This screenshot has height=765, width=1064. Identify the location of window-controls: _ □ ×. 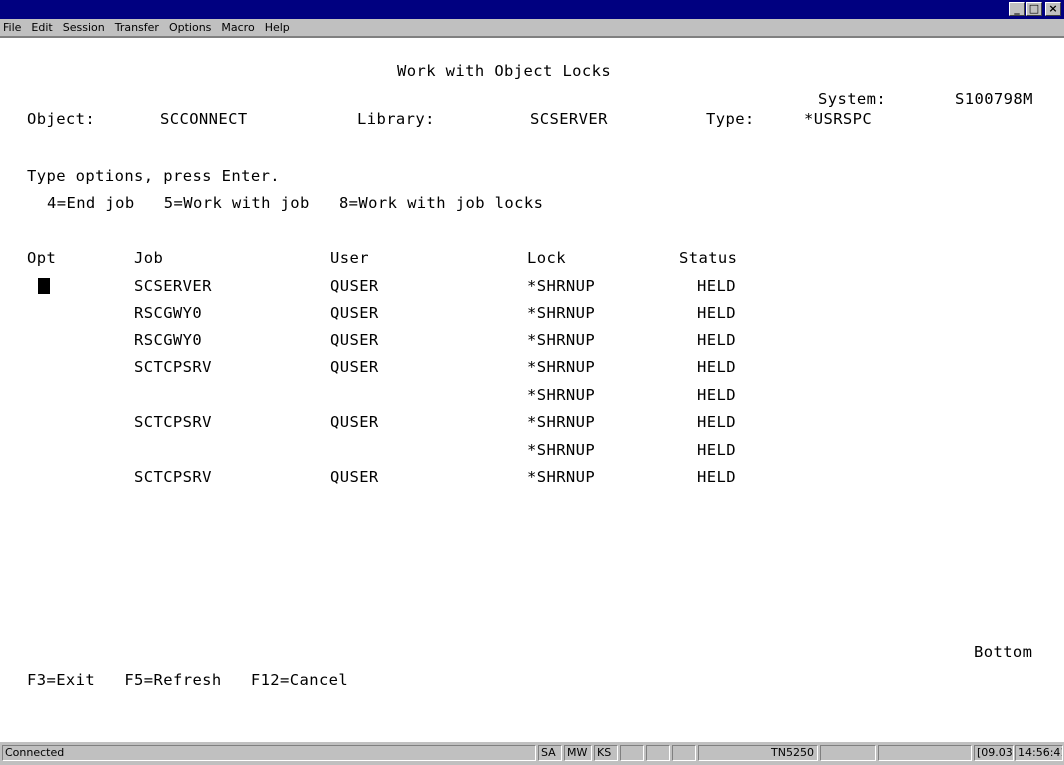
(1035, 9).